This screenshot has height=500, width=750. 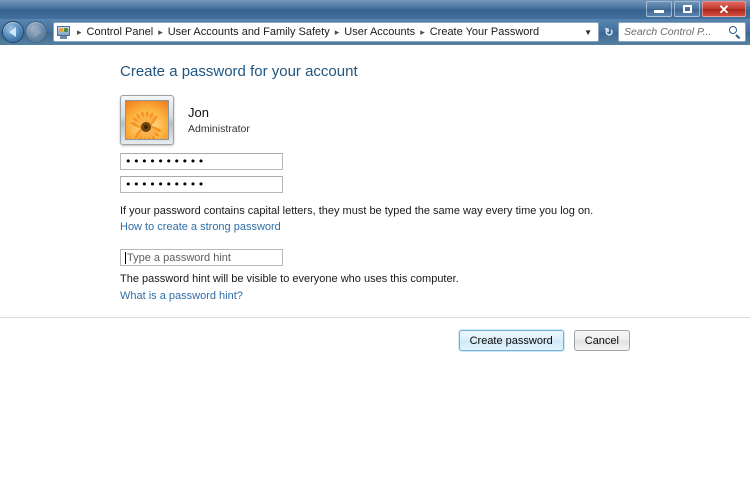 I want to click on back-button, so click(x=13, y=32).